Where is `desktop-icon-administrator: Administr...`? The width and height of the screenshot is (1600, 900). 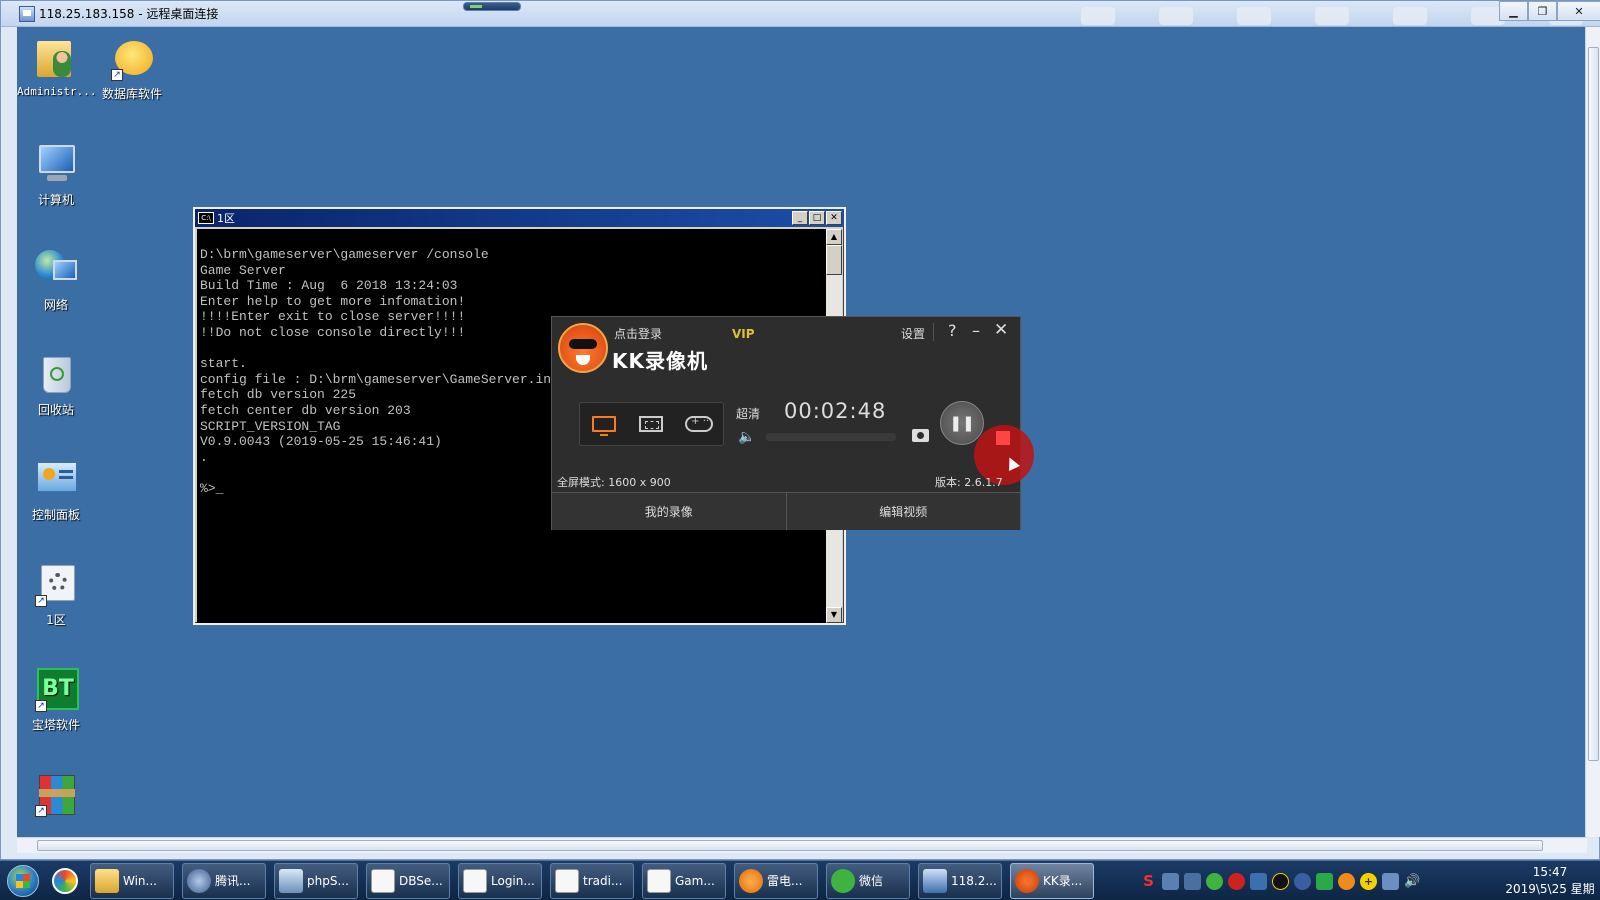
desktop-icon-administrator: Administr... is located at coordinates (56, 66).